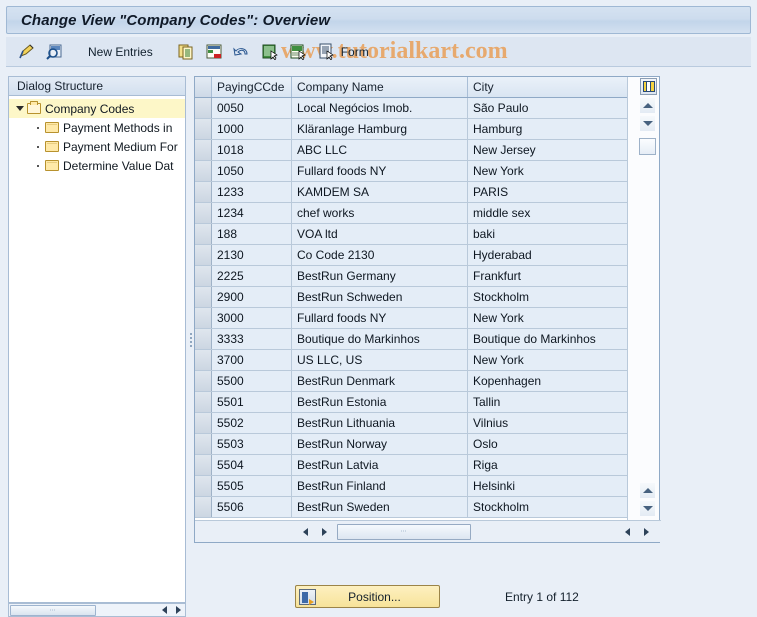 The width and height of the screenshot is (757, 617). I want to click on cell-paying-ccde: 5501, so click(252, 402).